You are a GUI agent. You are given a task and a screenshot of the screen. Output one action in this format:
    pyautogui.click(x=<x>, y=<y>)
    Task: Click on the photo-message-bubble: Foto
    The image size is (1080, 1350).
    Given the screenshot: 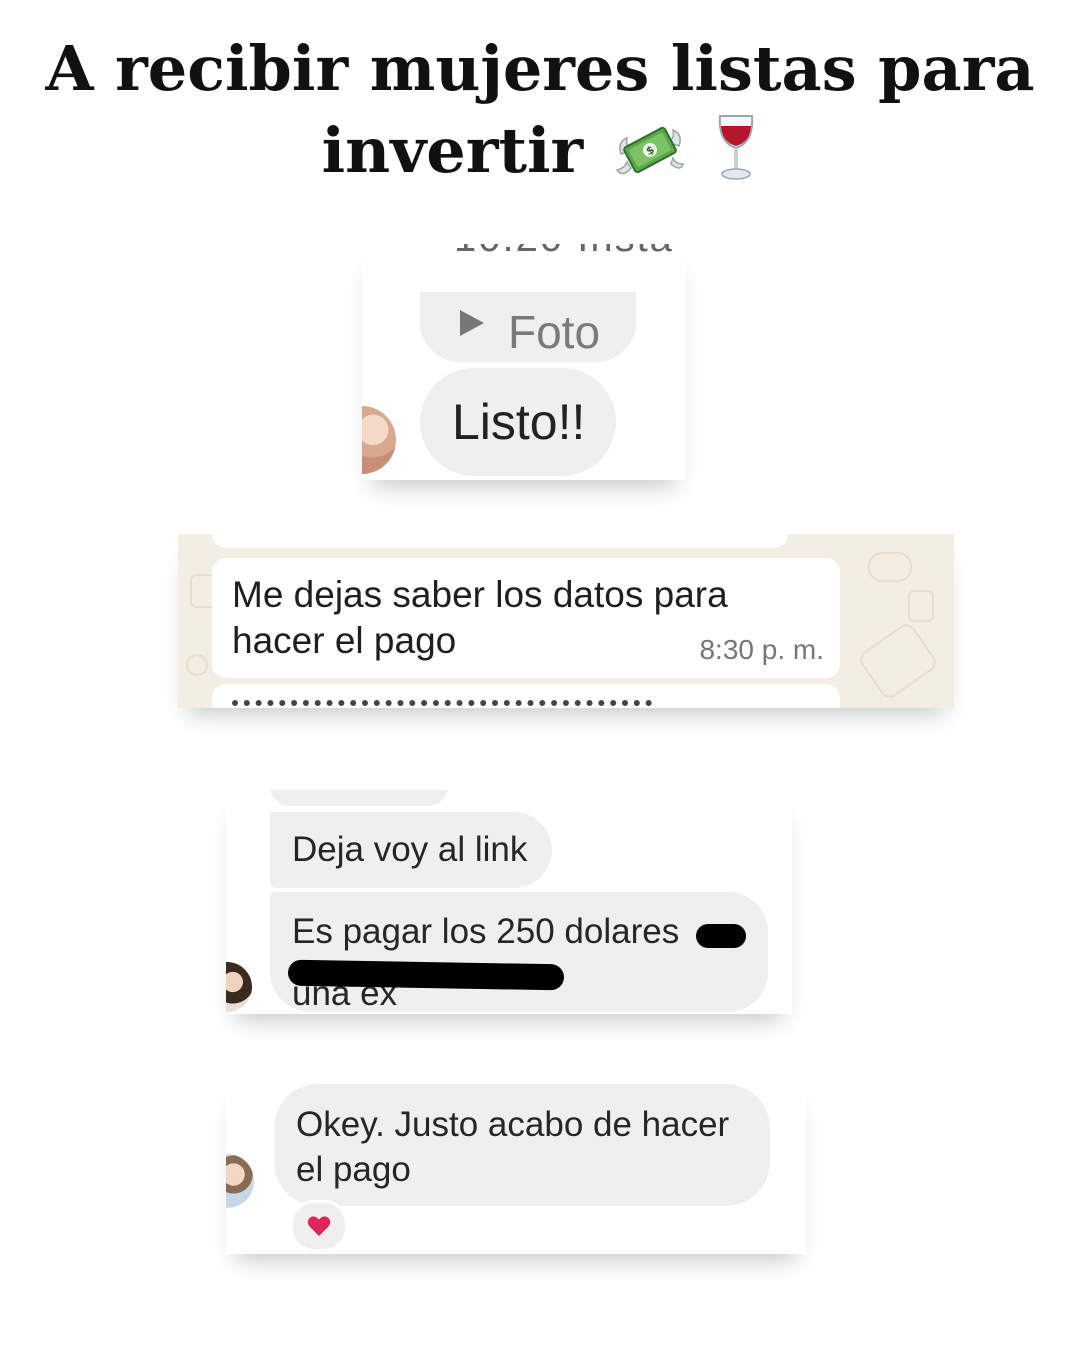 What is the action you would take?
    pyautogui.click(x=528, y=327)
    